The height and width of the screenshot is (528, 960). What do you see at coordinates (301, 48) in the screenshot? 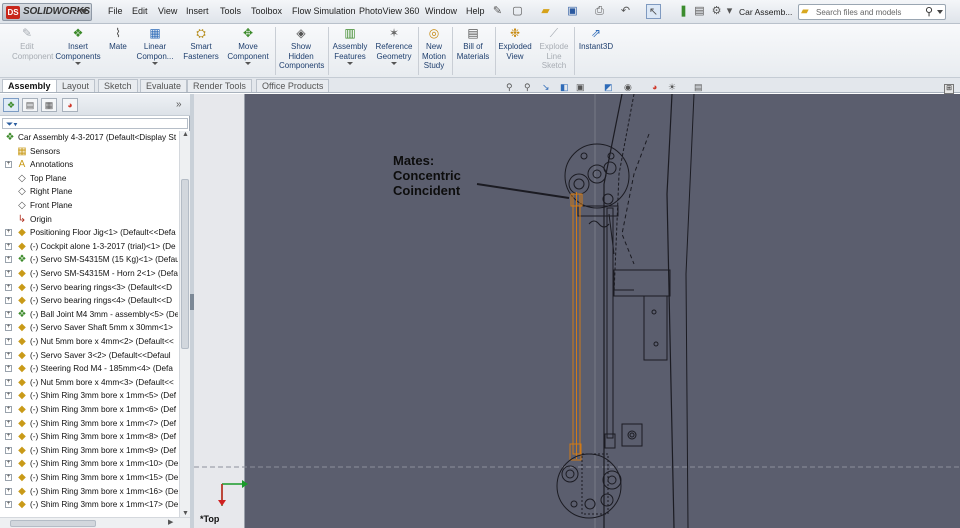
I see `show-hidden-components-button: ◈ Show Hidden Components` at bounding box center [301, 48].